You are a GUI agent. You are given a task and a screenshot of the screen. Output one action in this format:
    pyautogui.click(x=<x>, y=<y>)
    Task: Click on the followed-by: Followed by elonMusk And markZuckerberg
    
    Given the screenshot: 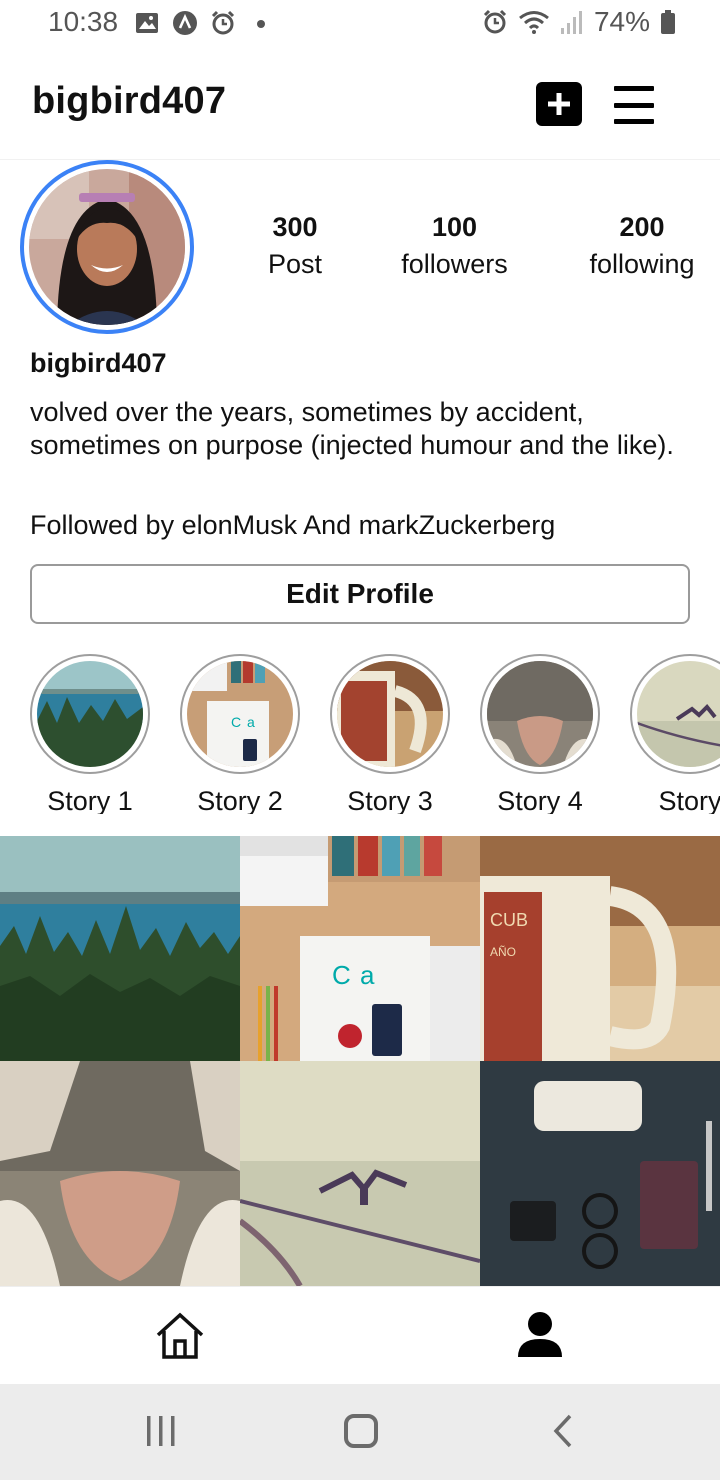 What is the action you would take?
    pyautogui.click(x=292, y=525)
    